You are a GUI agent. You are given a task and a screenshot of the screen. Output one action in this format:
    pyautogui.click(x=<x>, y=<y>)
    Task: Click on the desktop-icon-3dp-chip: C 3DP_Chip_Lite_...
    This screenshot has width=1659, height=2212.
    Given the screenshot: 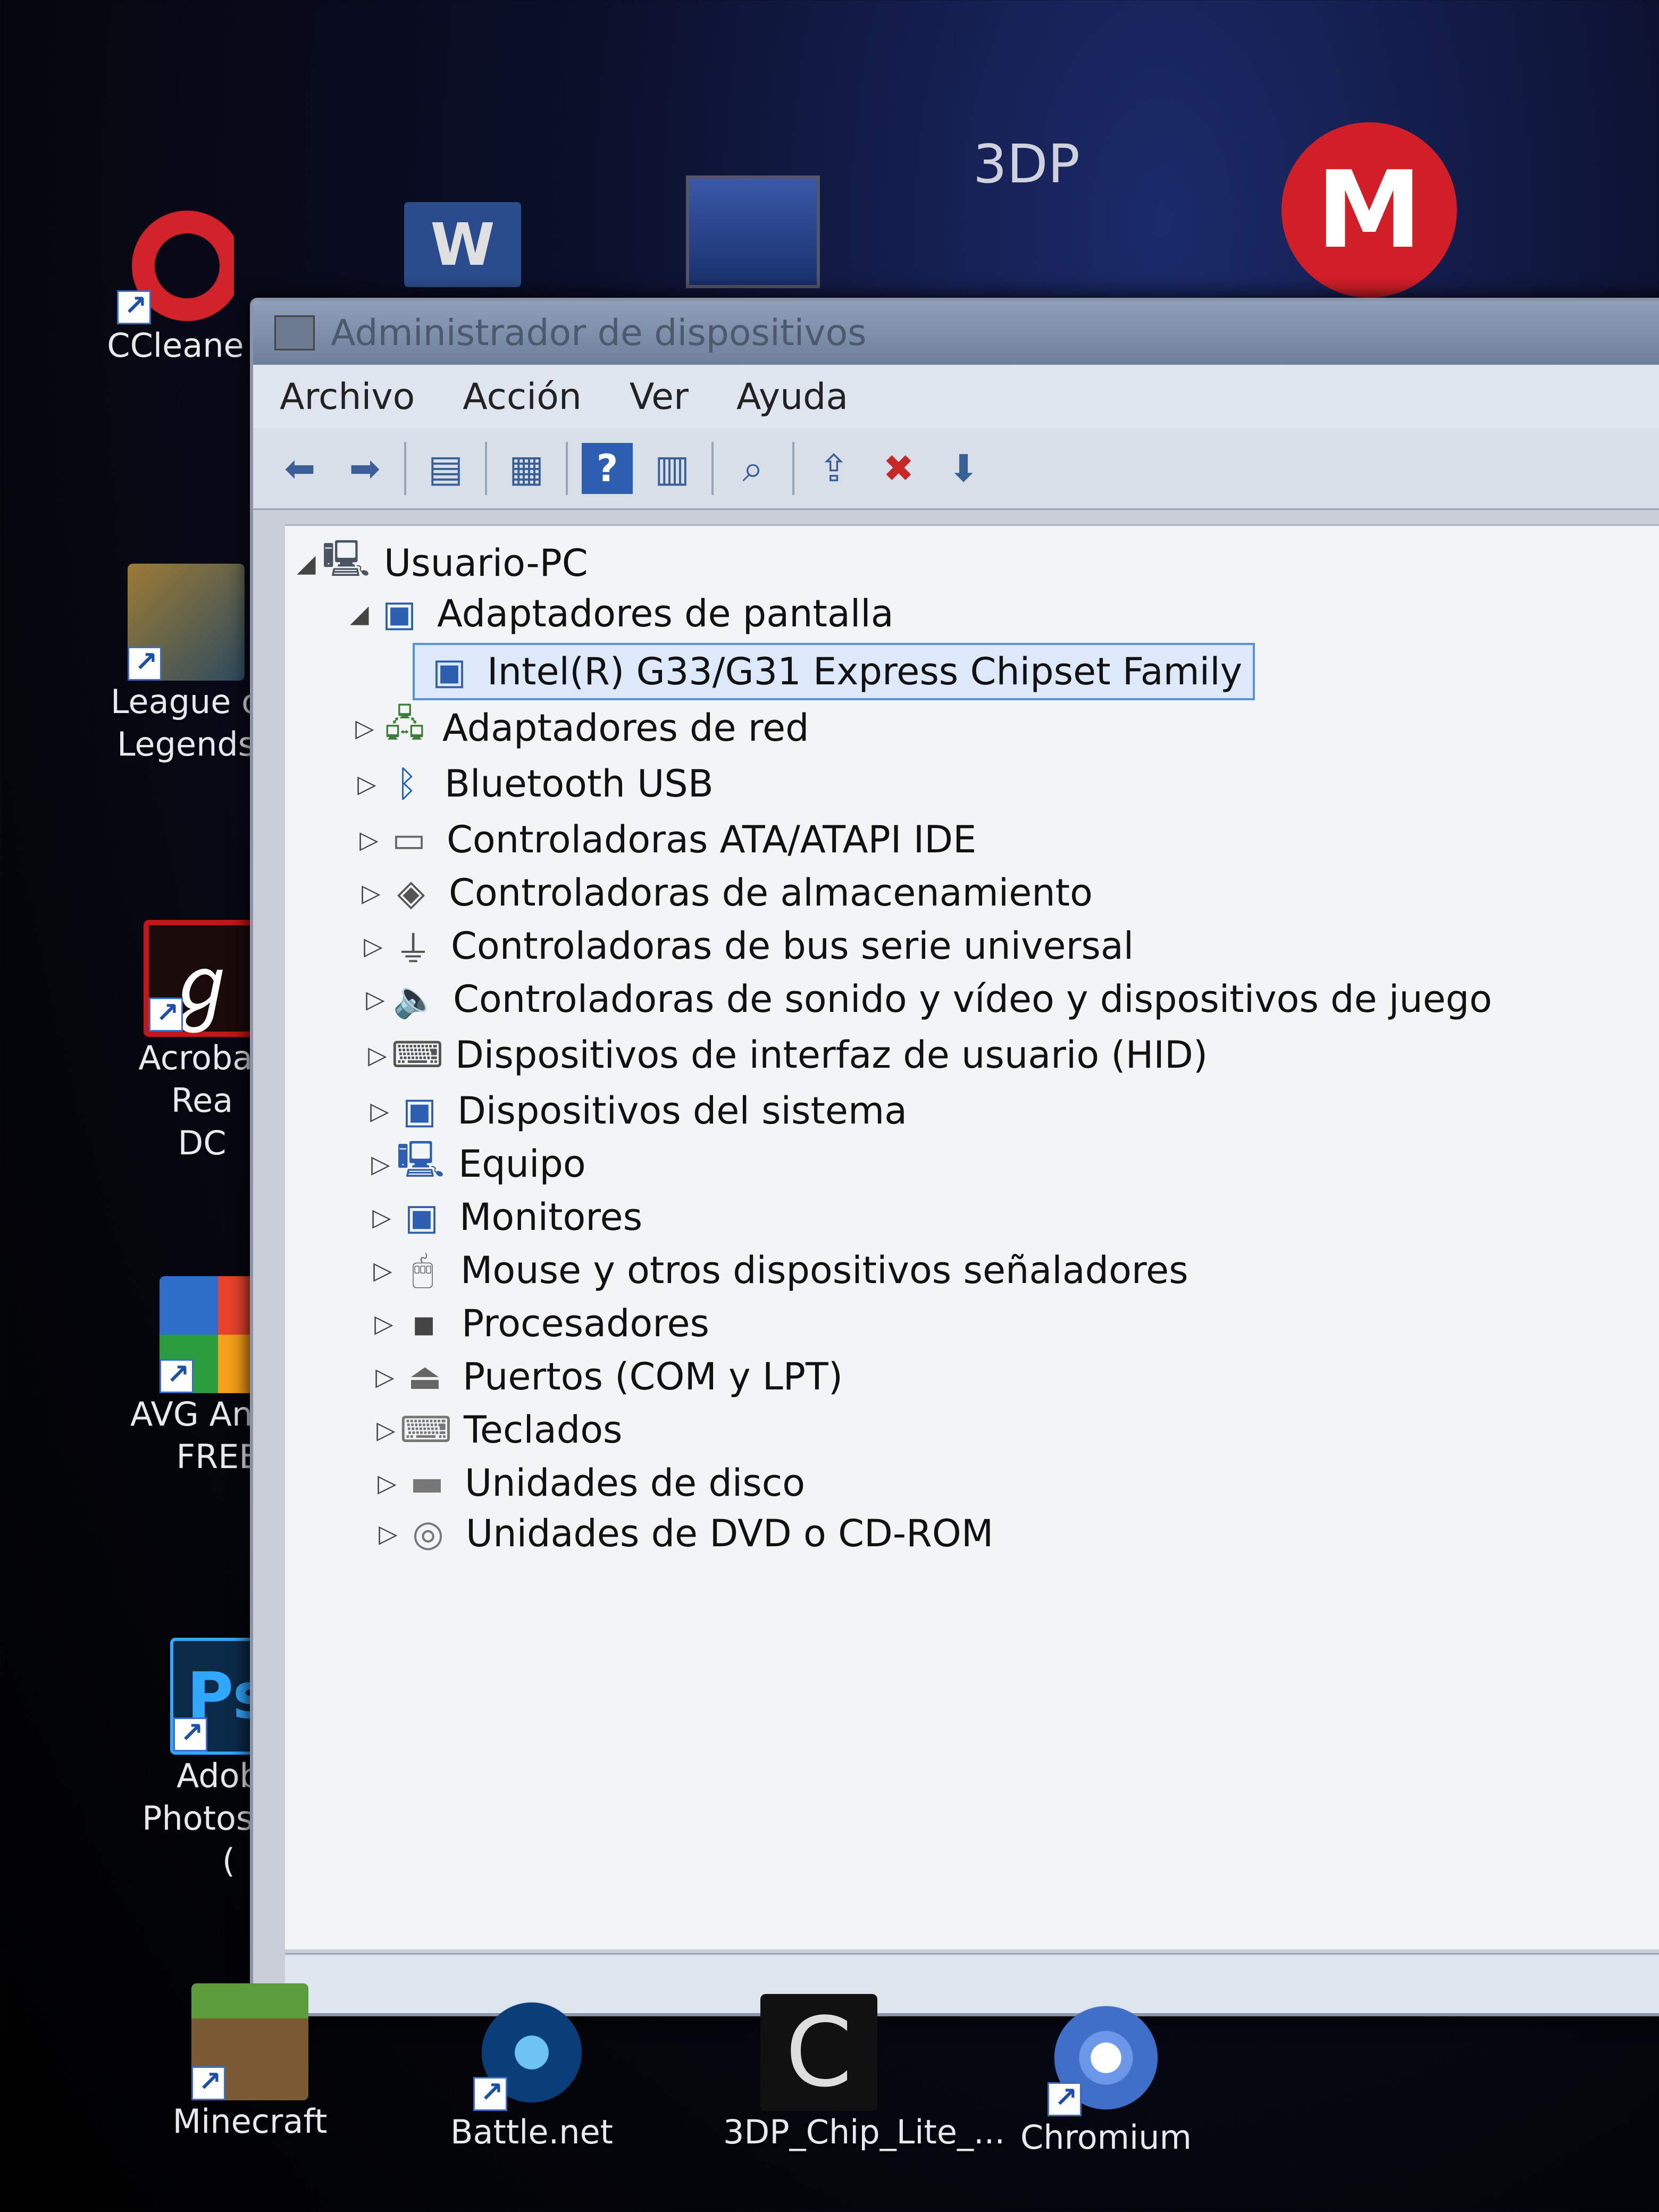 What is the action you would take?
    pyautogui.click(x=864, y=2074)
    